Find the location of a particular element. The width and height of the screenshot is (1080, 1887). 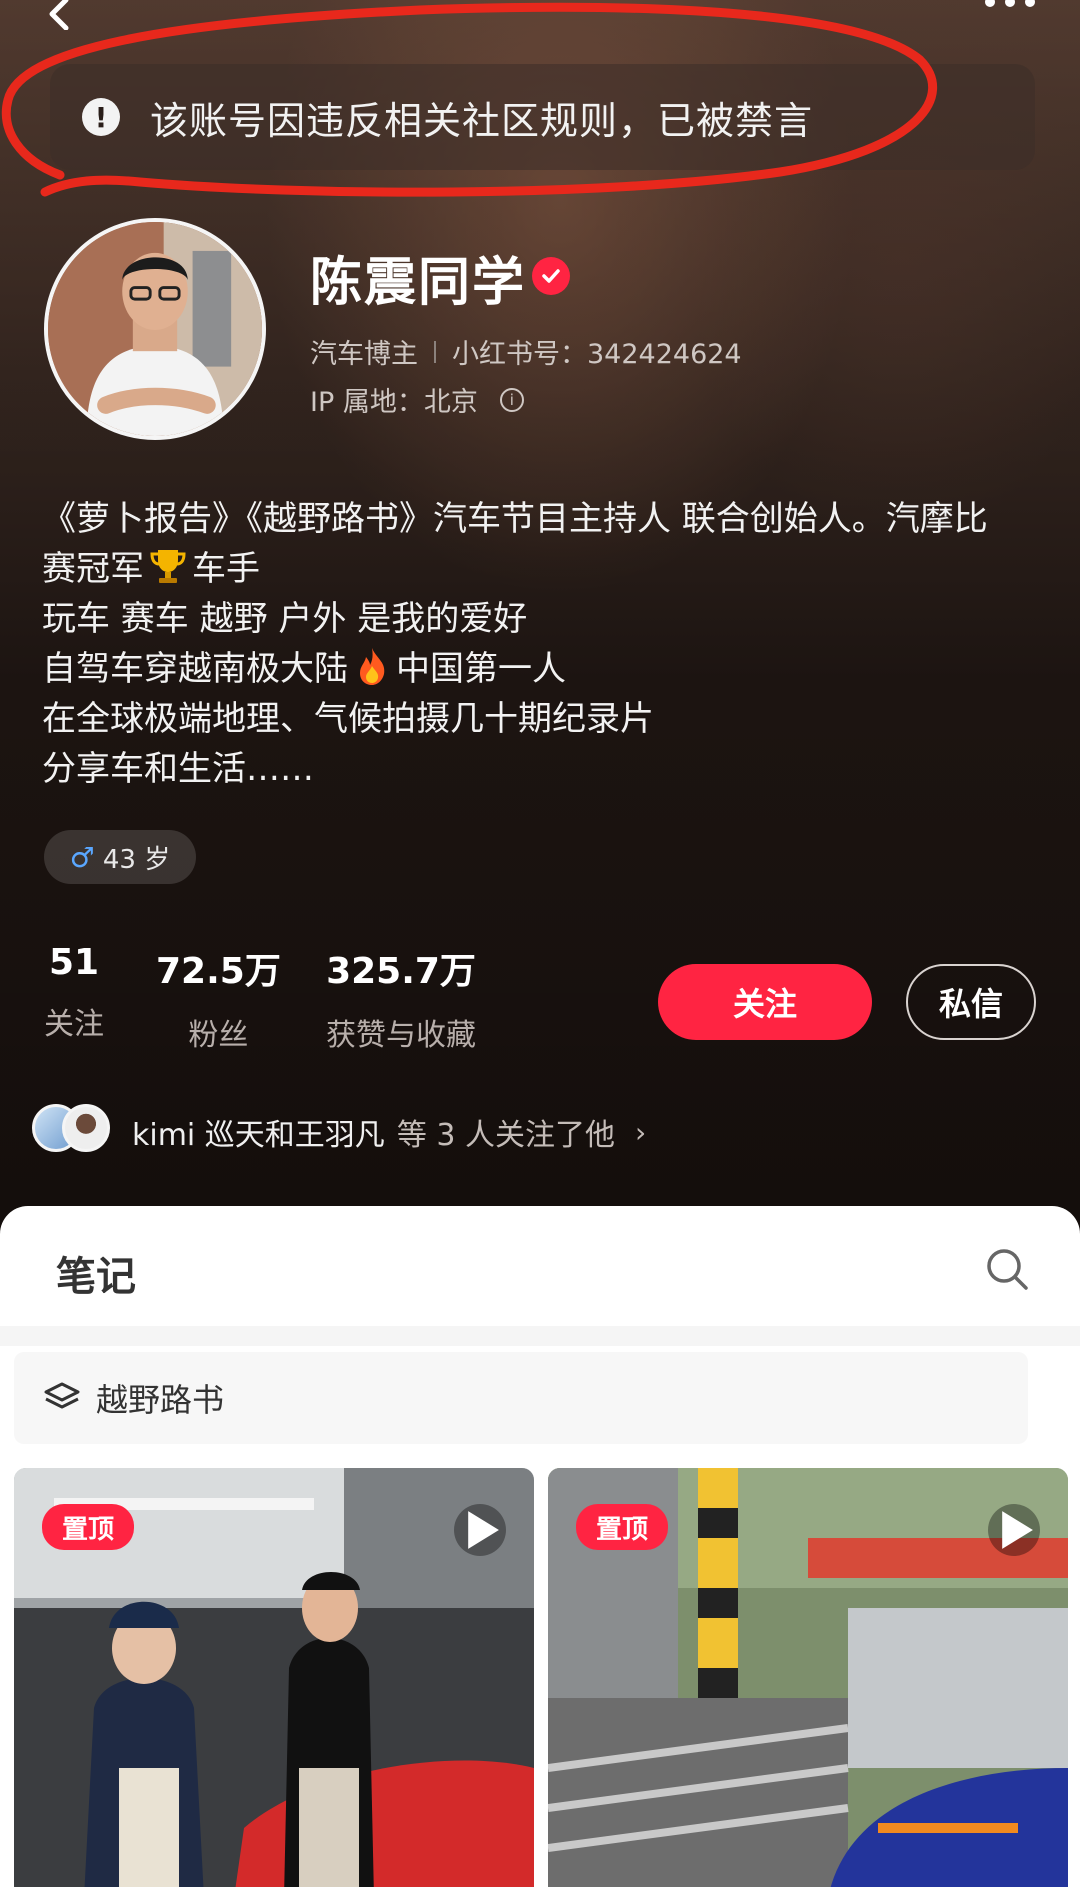

bio-line: 玩车 赛车 越野 户外 是我的爱好 is located at coordinates (285, 619).